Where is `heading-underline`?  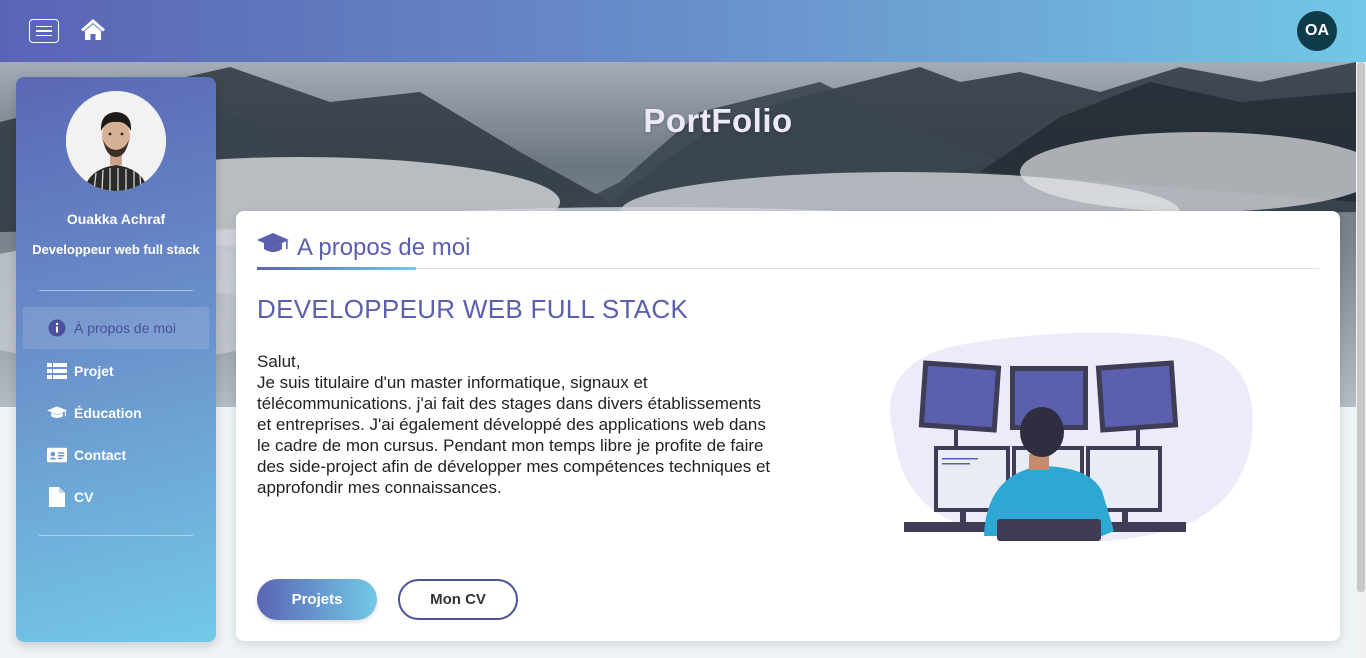
heading-underline is located at coordinates (788, 268).